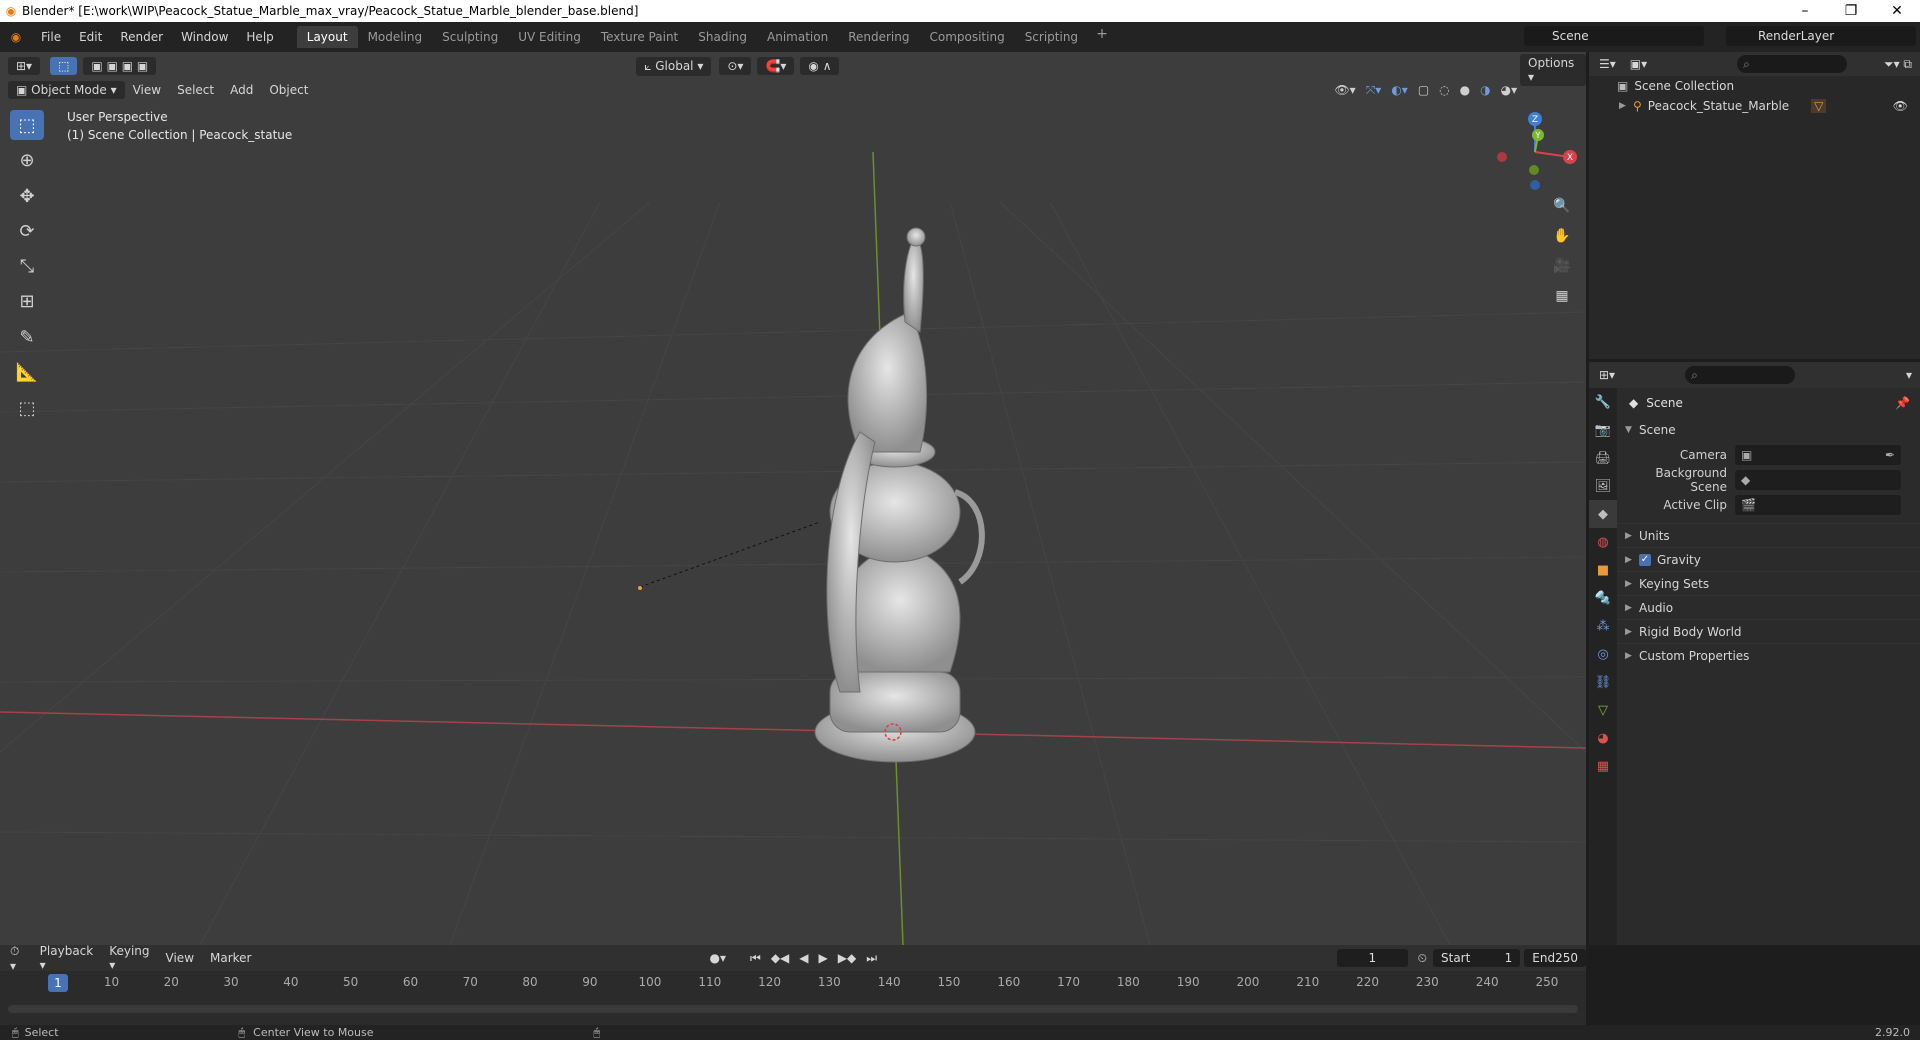 Image resolution: width=1920 pixels, height=1040 pixels. What do you see at coordinates (1607, 64) in the screenshot?
I see `outliner-editor-type-icon: ☰▾` at bounding box center [1607, 64].